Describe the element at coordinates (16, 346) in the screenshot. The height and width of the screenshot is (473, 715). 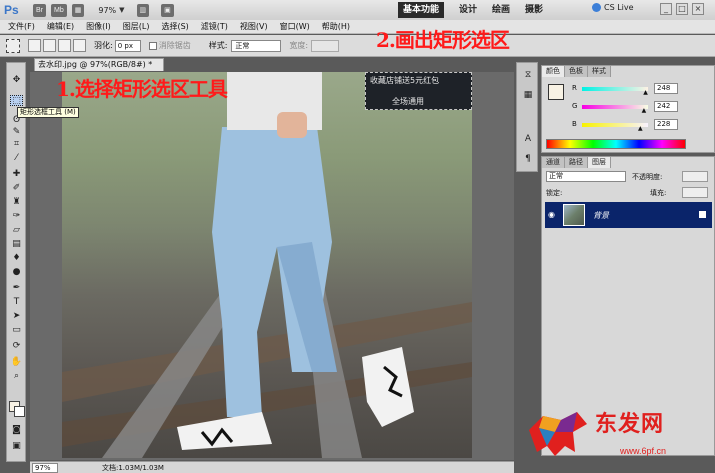
I see `3d-rotate-tool-icon: ⟳` at that location.